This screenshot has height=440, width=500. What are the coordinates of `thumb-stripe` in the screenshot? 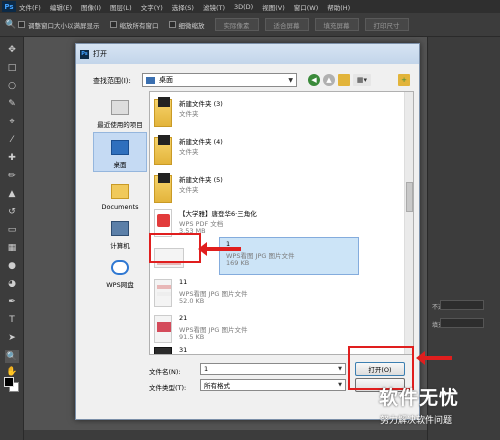 It's located at (164, 294).